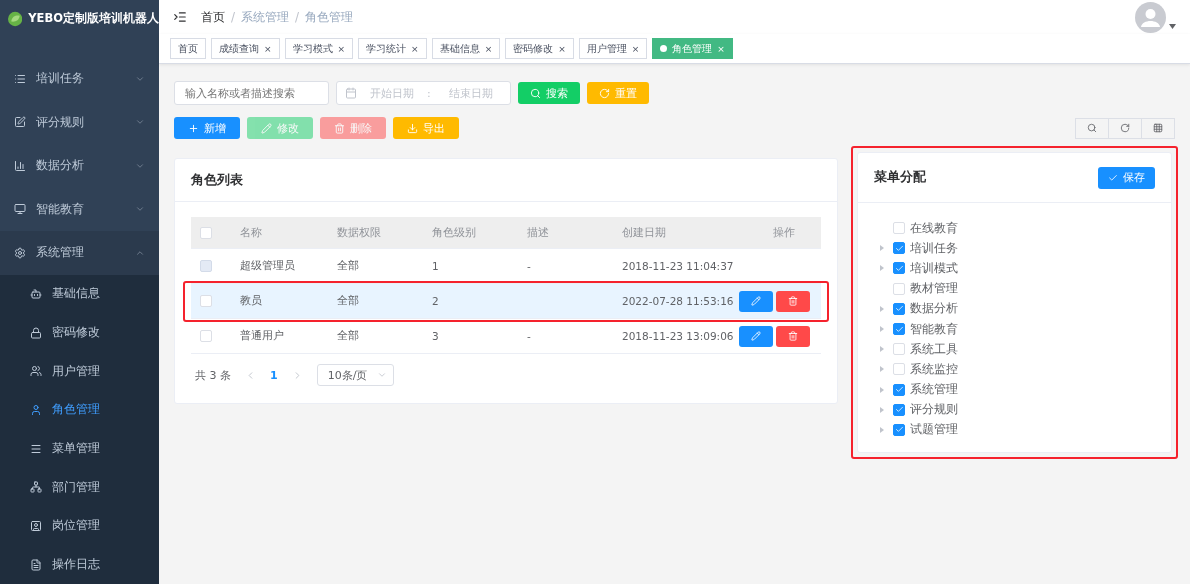 Image resolution: width=1190 pixels, height=584 pixels. Describe the element at coordinates (1017, 430) in the screenshot. I see `tree-item: 试题管理` at that location.